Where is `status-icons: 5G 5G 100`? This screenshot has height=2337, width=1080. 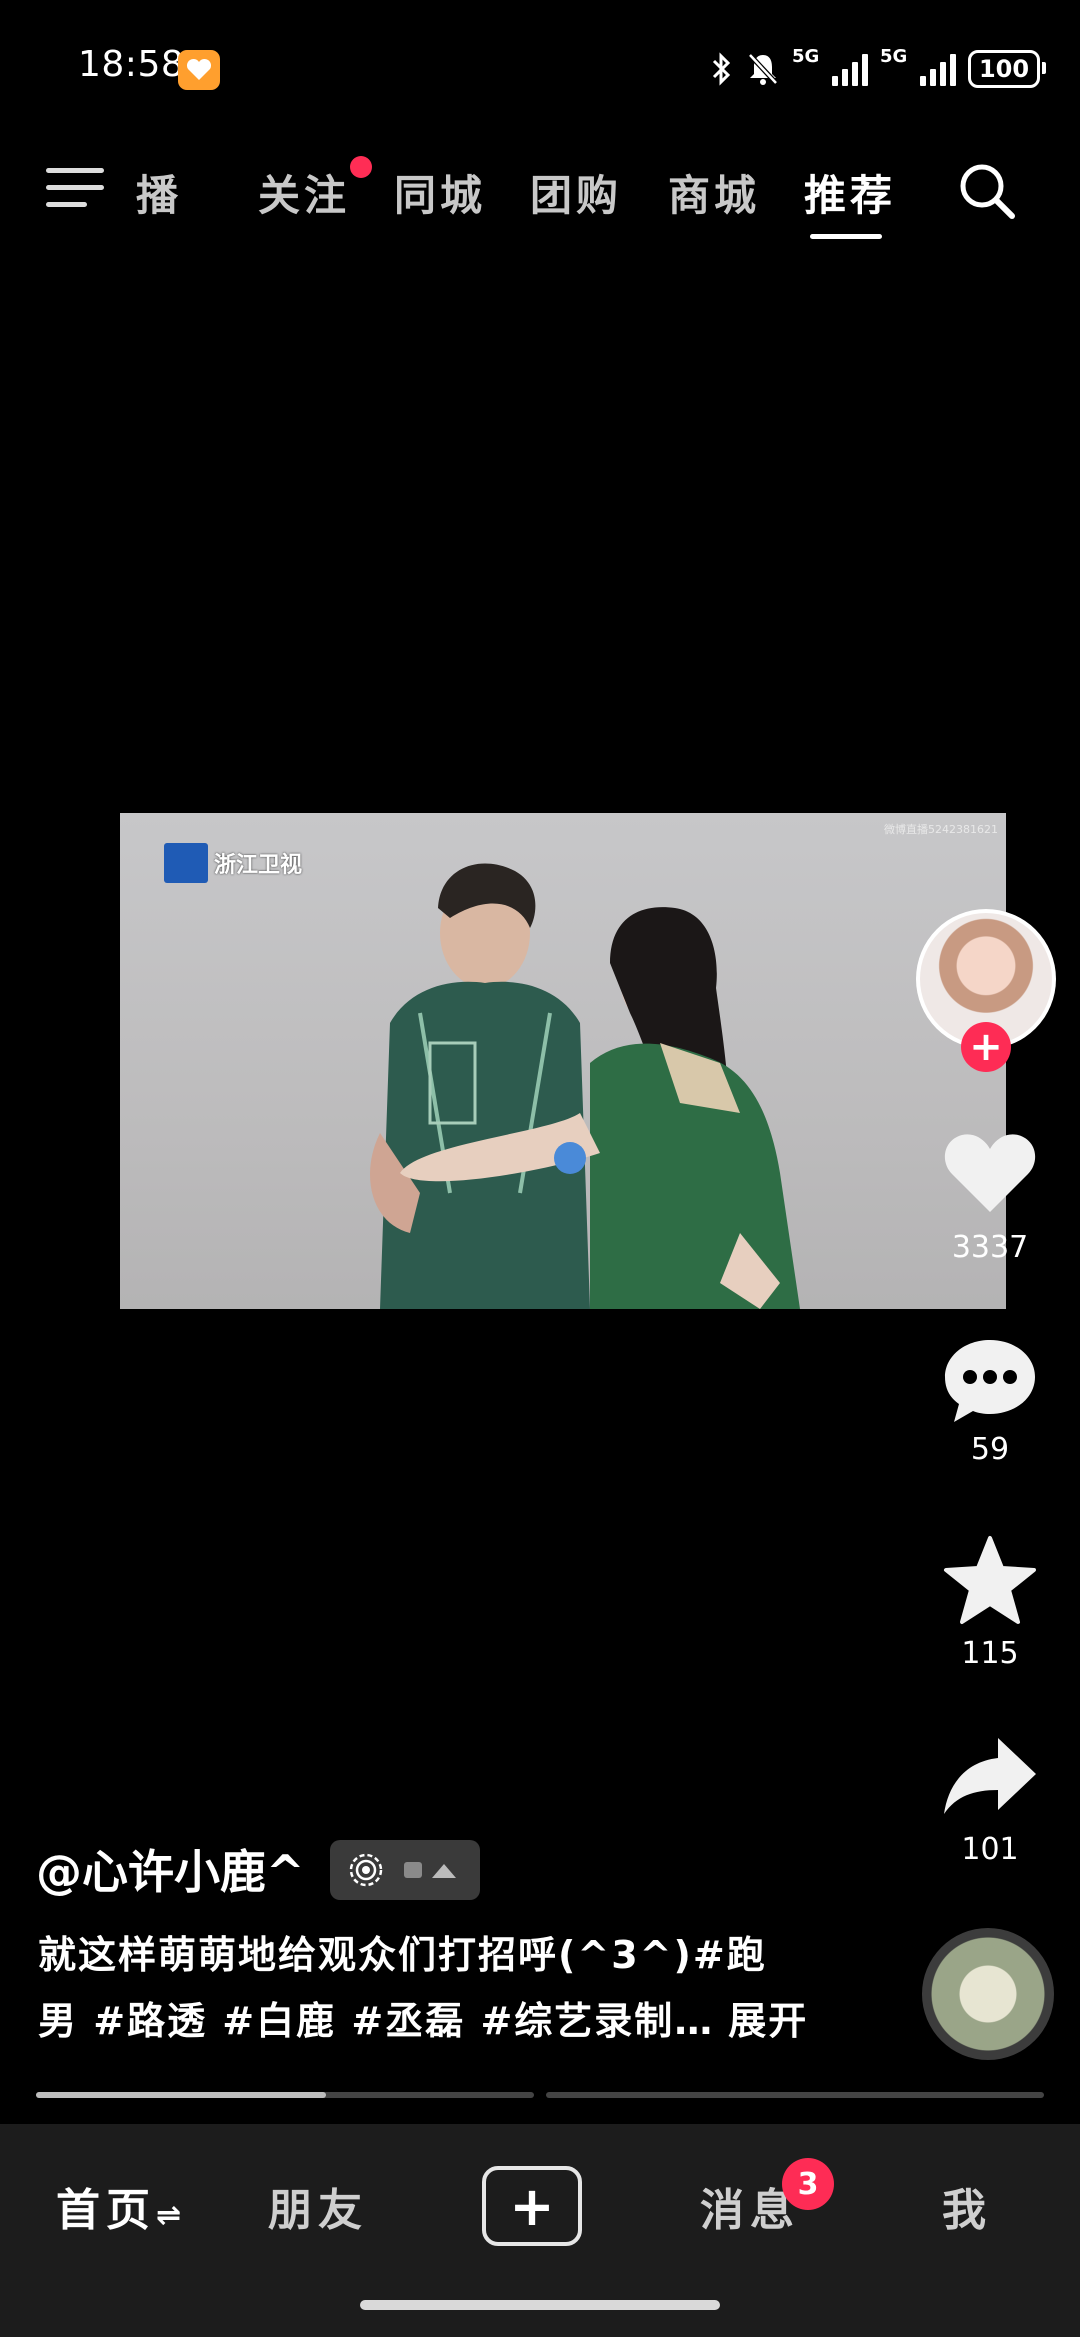
status-icons: 5G 5G 100 is located at coordinates (878, 68).